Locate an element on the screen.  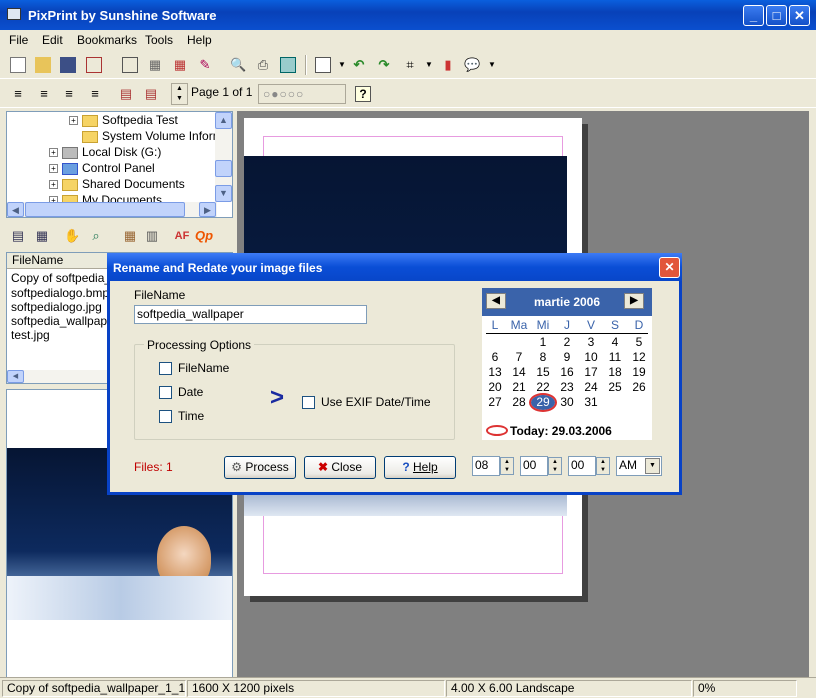
close-dialog-button: ✖ Close is located at coordinates (340, 467).